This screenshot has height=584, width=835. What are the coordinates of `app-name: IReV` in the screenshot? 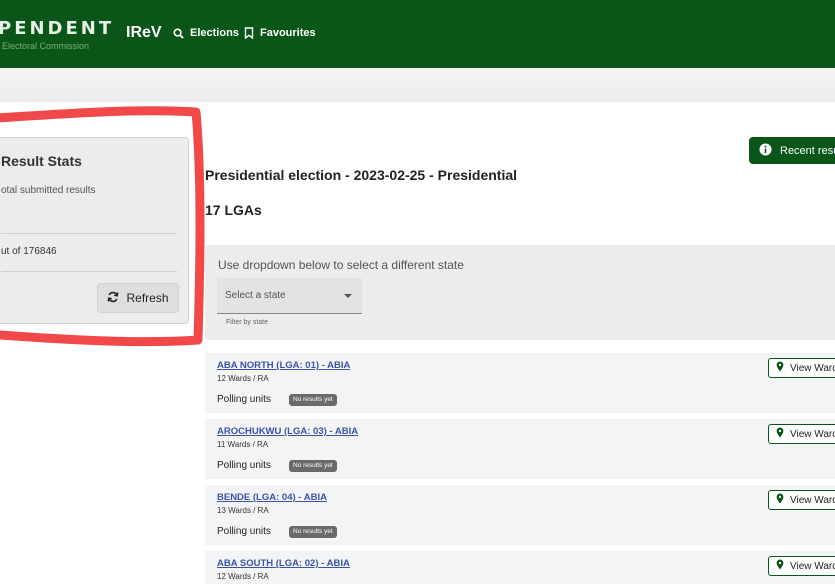 It's located at (144, 33).